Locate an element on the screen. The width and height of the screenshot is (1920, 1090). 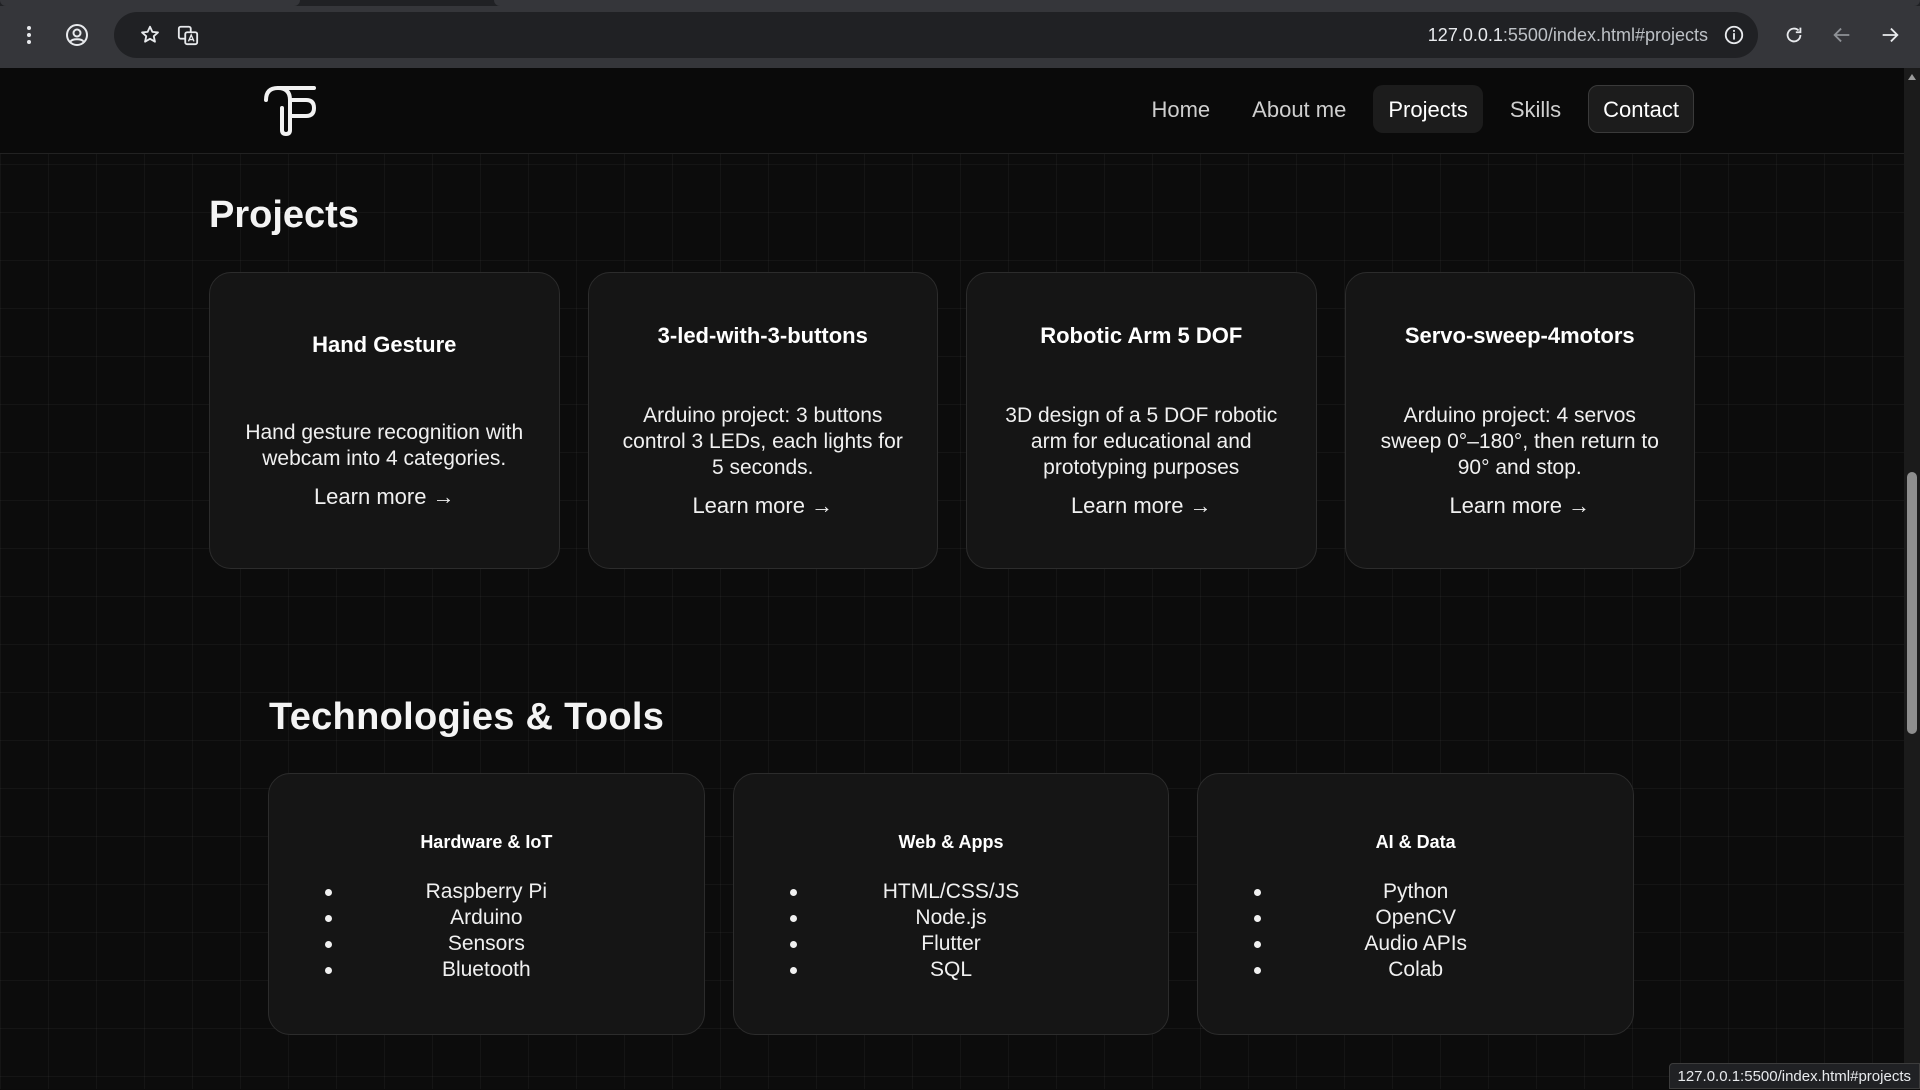
menu-dots-icon is located at coordinates (29, 35).